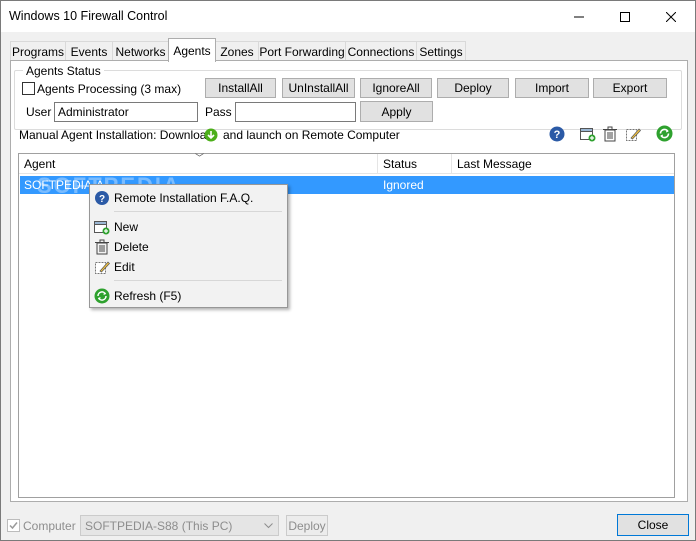 The image size is (696, 541). I want to click on tab-zones: Zones, so click(237, 51).